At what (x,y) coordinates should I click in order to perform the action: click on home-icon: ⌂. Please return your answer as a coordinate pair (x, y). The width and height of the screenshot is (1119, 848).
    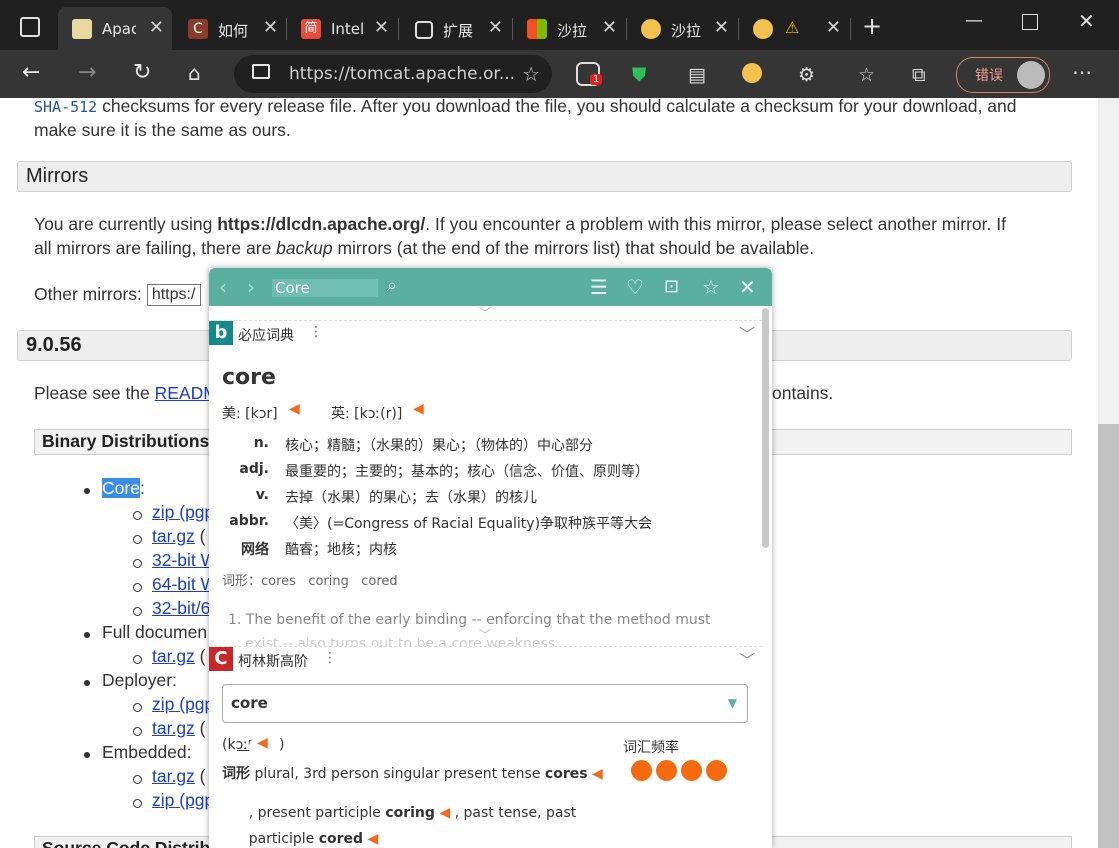
    Looking at the image, I should click on (194, 73).